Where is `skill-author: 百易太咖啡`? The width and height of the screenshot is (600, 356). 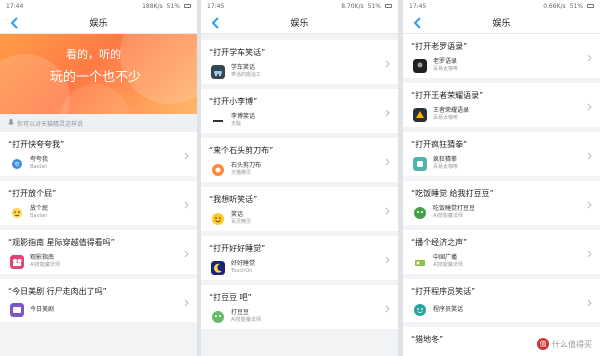
skill-author: 百易太咖啡 is located at coordinates (446, 167).